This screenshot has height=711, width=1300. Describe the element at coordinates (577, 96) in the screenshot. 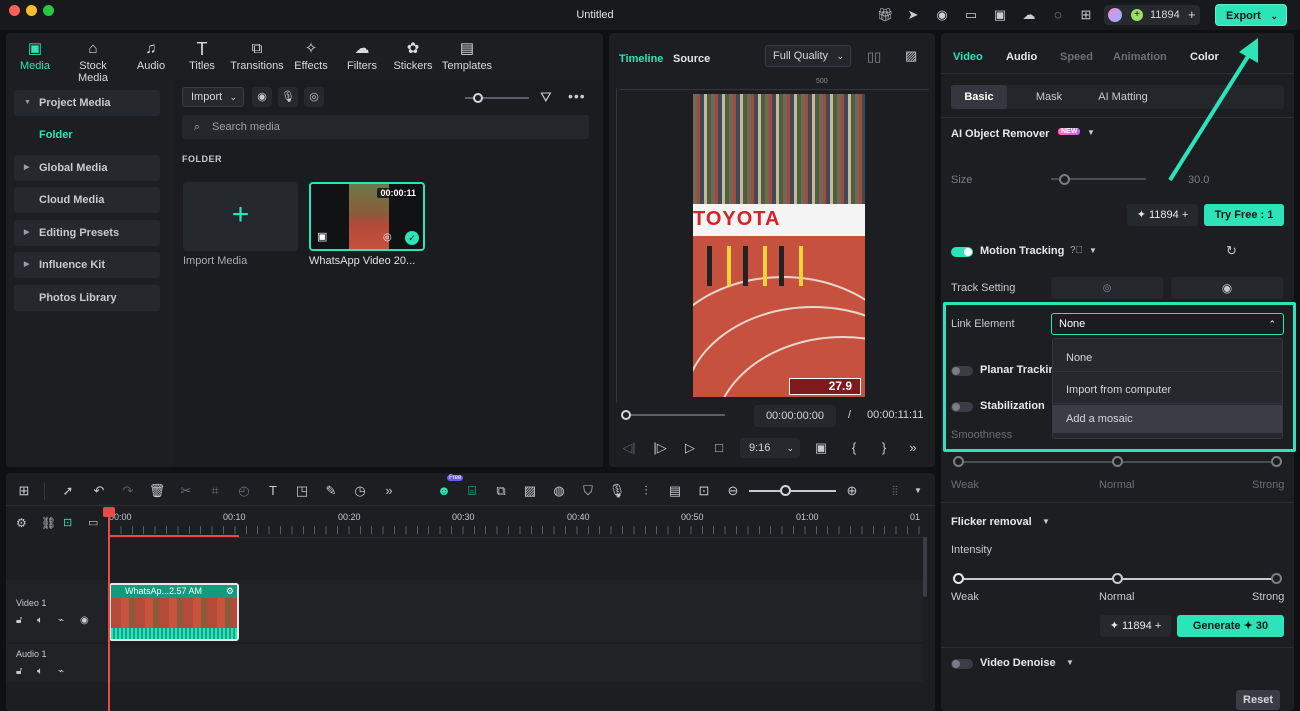

I see `more-options-icon: •••` at that location.